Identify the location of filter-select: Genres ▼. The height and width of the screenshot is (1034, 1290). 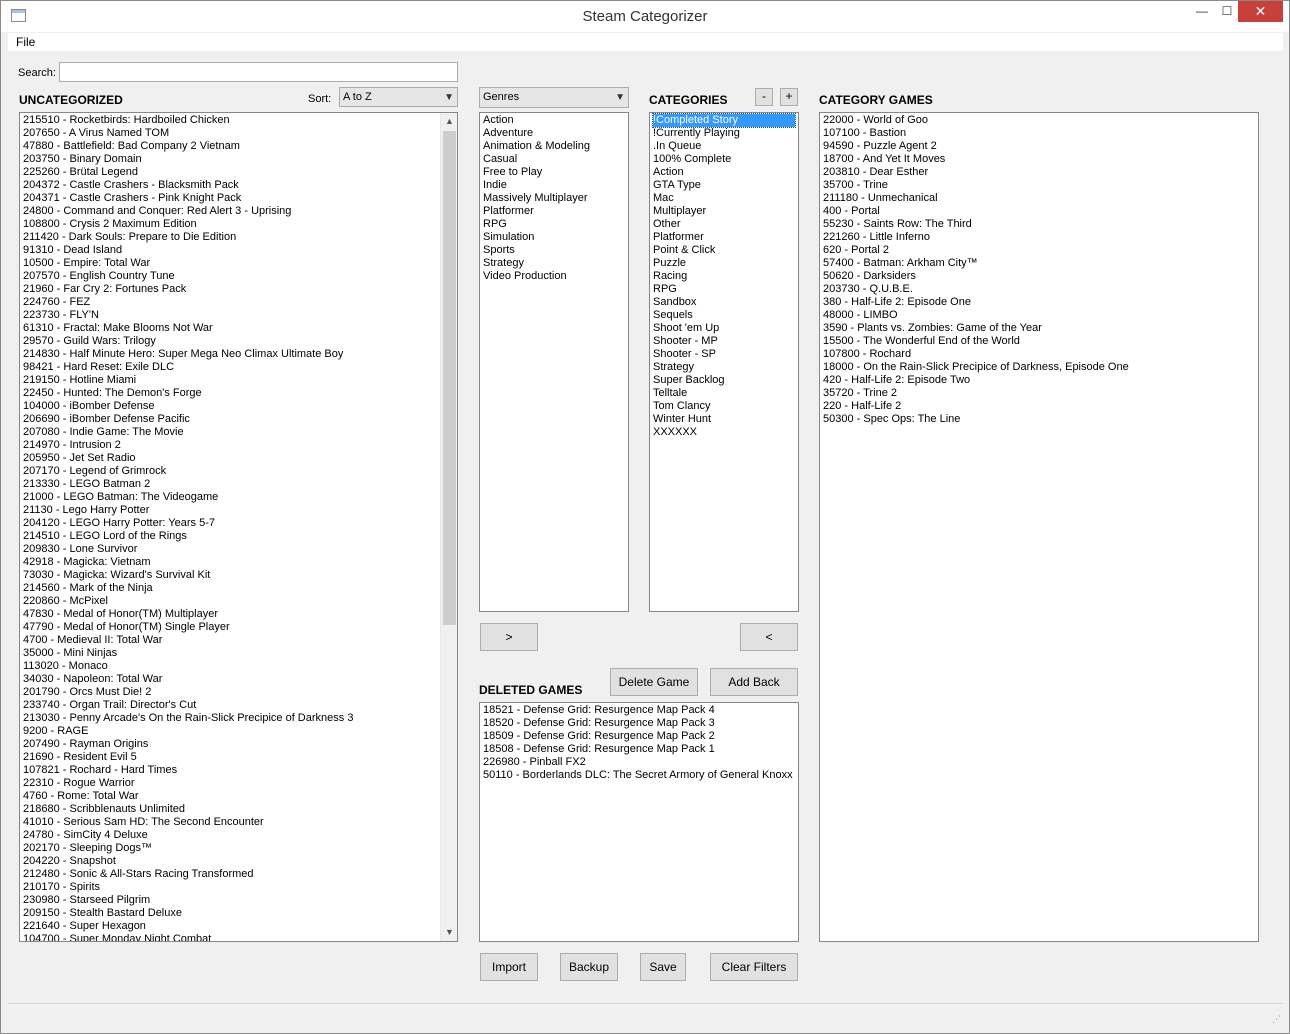
(554, 97).